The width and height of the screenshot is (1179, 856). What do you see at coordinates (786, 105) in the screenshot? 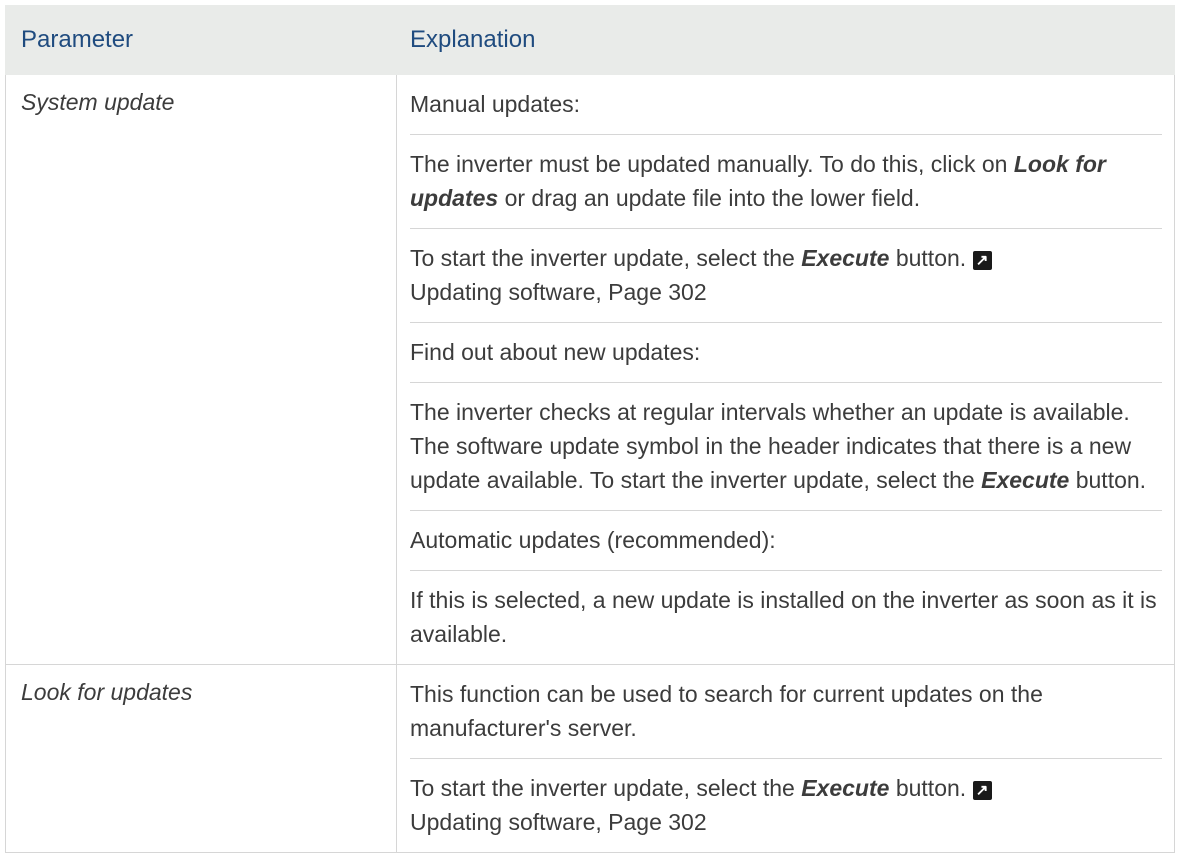
I see `manual-updates-heading: Manual updates:` at bounding box center [786, 105].